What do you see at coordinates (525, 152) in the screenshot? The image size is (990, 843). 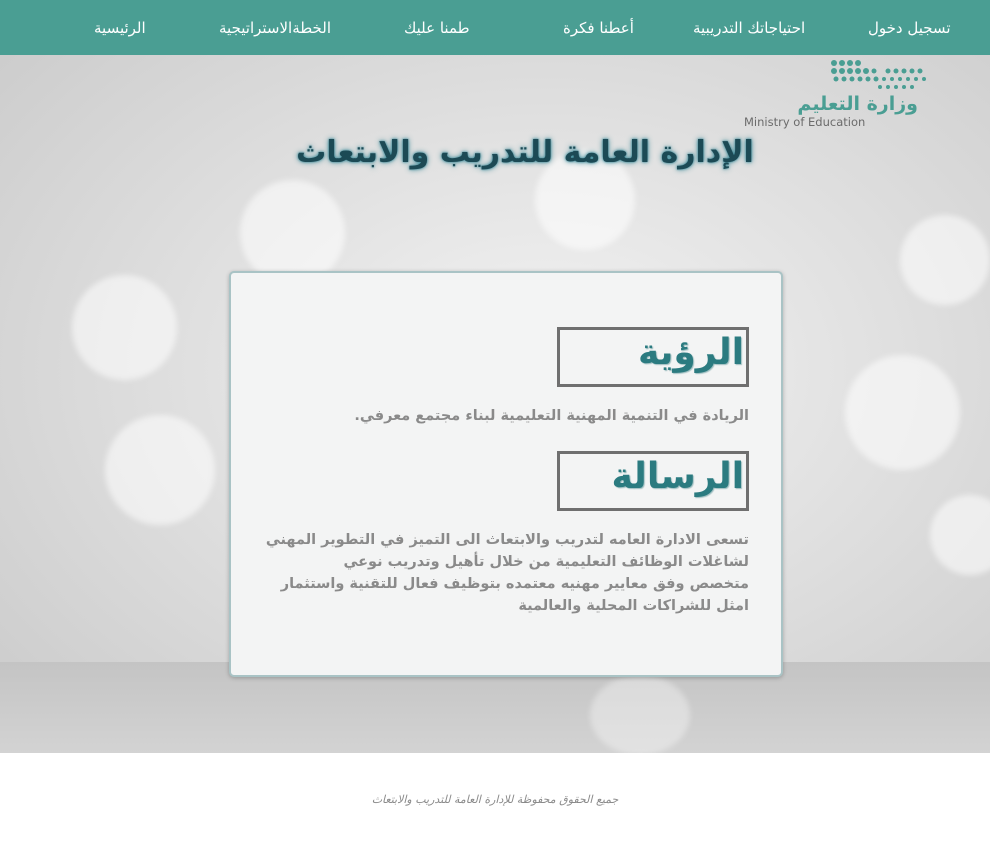 I see `page-title: الإدارة العامة للتدريب والابتعاث` at bounding box center [525, 152].